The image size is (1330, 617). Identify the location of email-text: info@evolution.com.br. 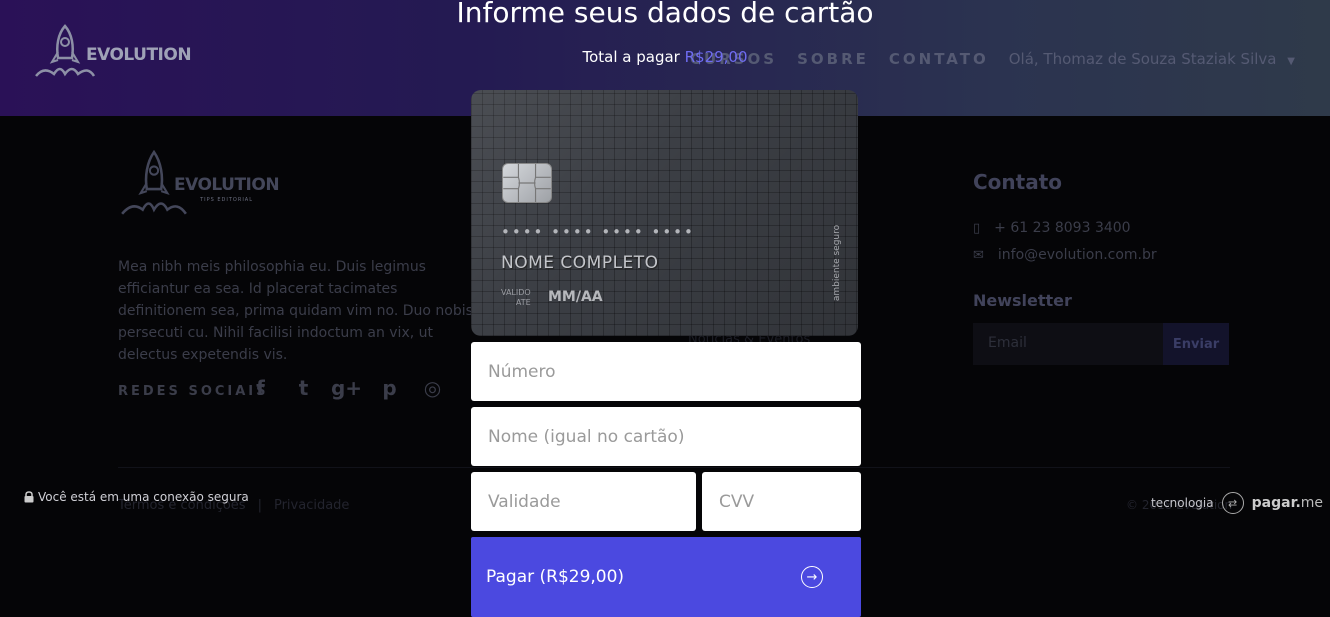
(1077, 255).